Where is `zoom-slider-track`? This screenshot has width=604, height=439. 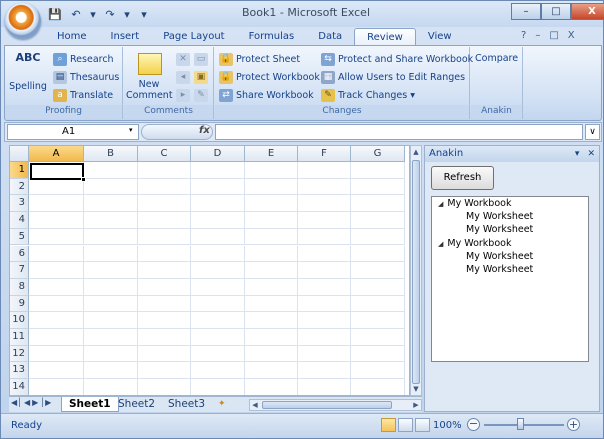
zoom-slider-track is located at coordinates (524, 425).